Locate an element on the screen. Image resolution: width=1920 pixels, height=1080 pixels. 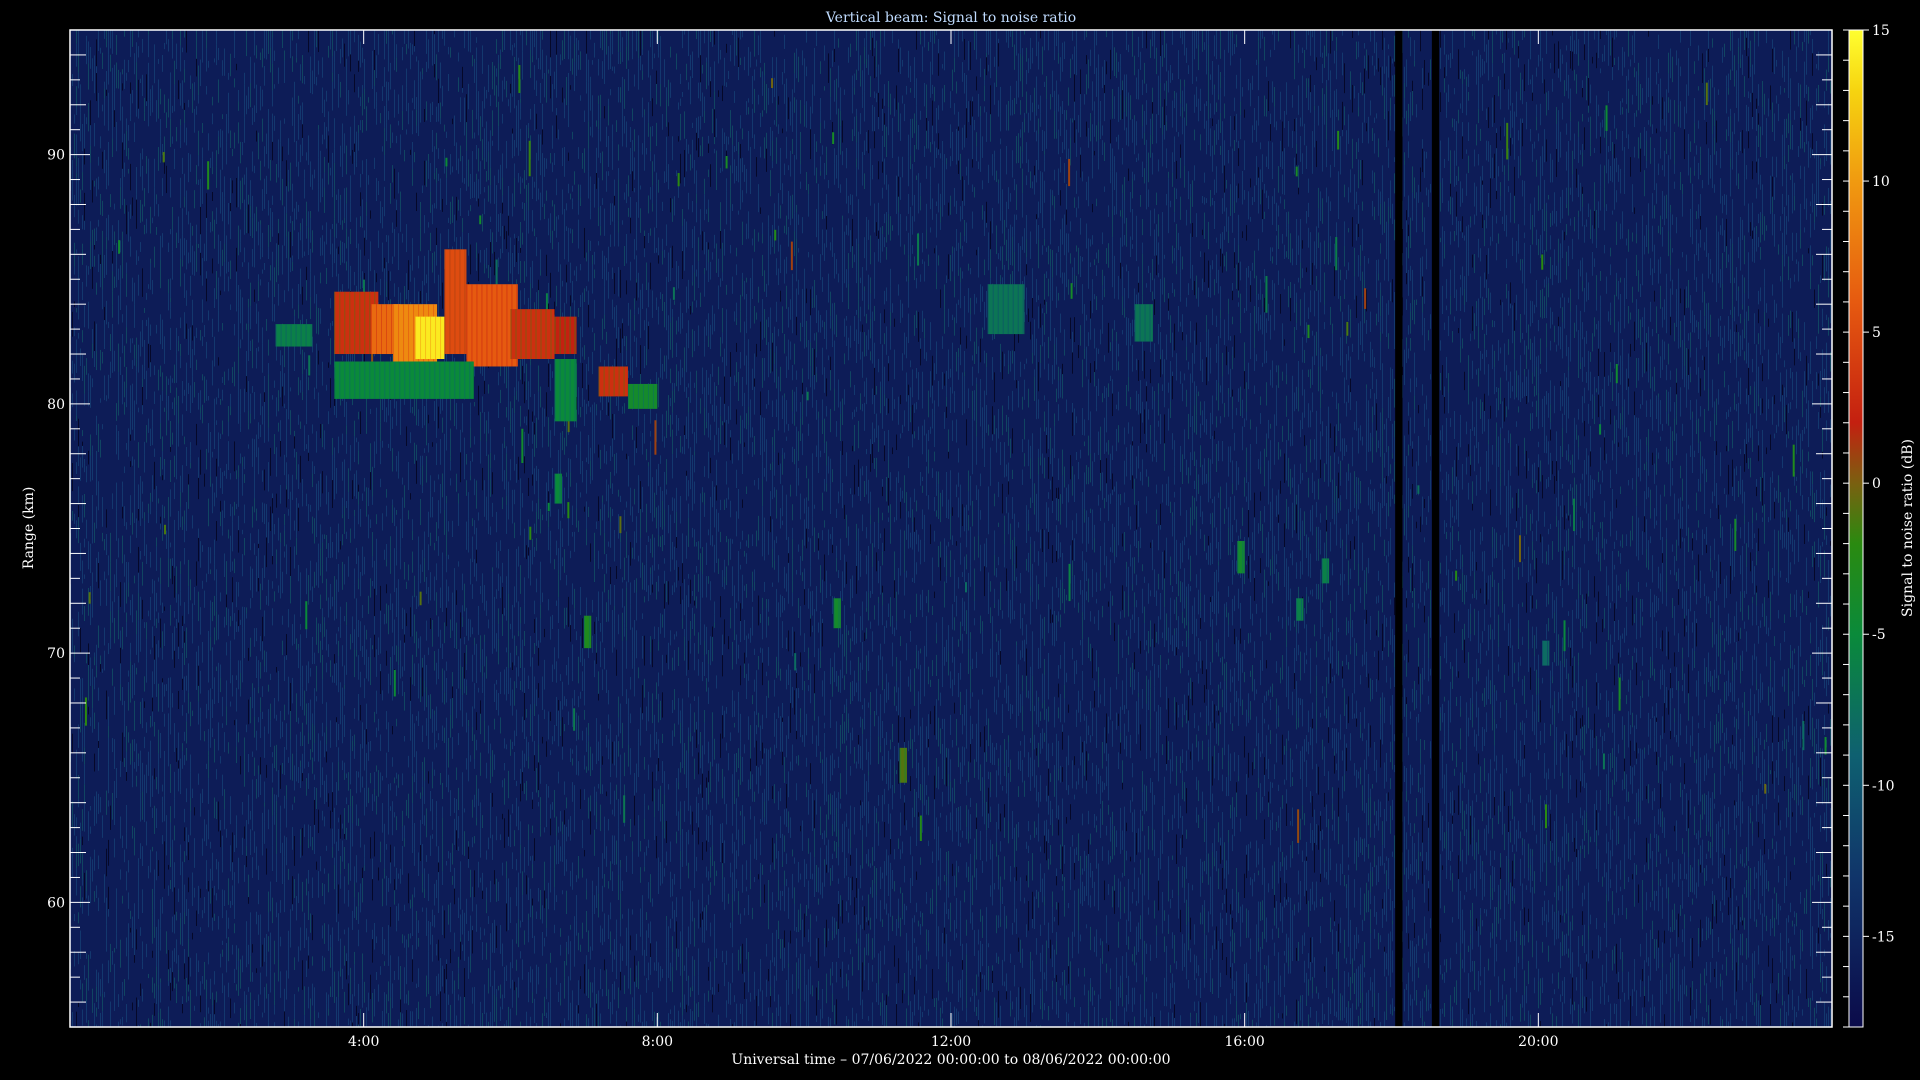
x-tick-label: 8:00 is located at coordinates (657, 1042).